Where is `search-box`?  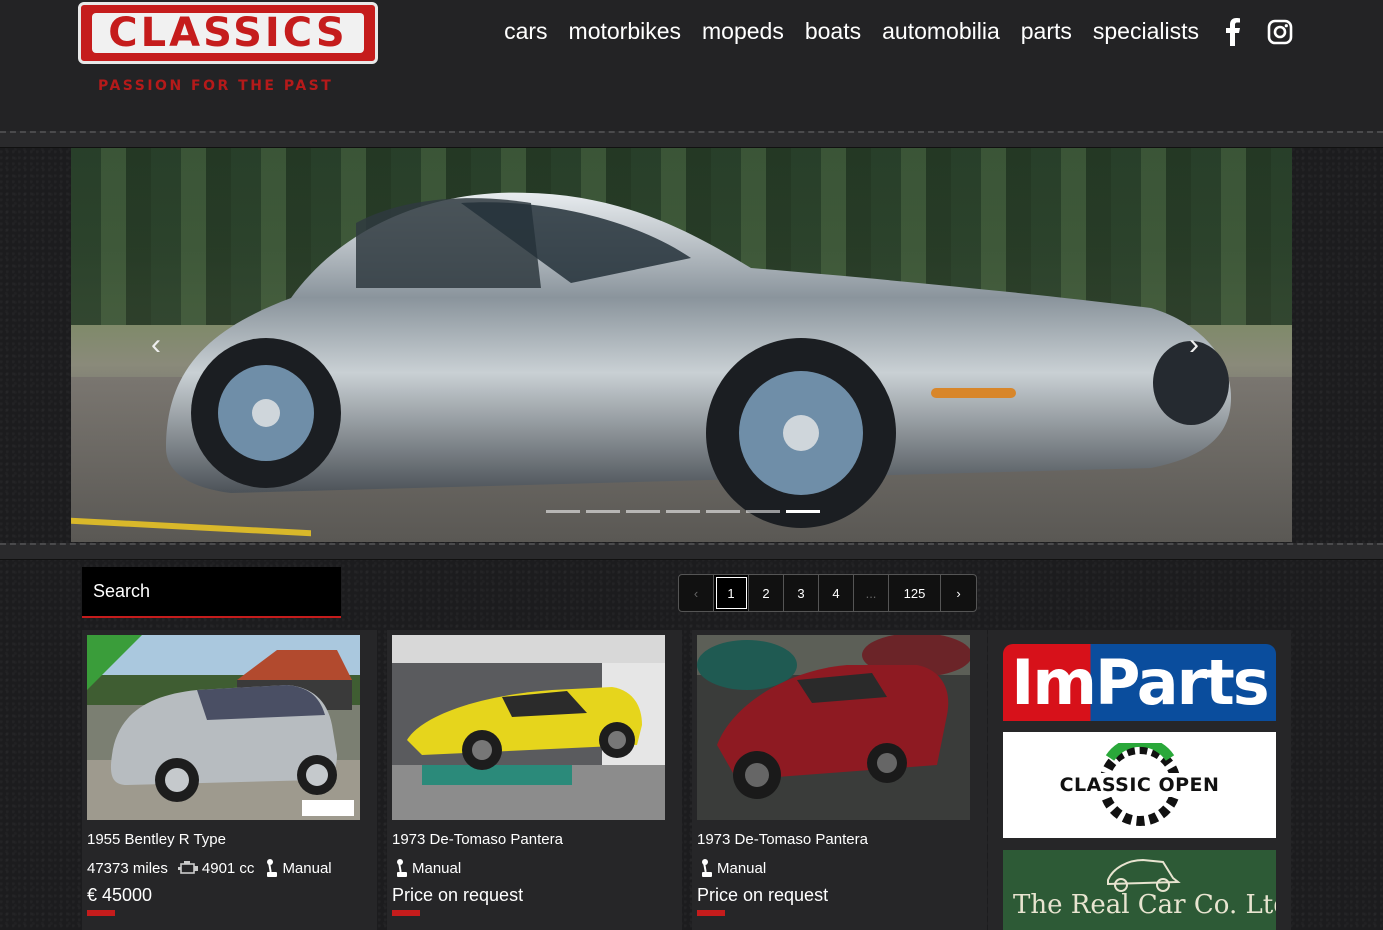 search-box is located at coordinates (211, 592).